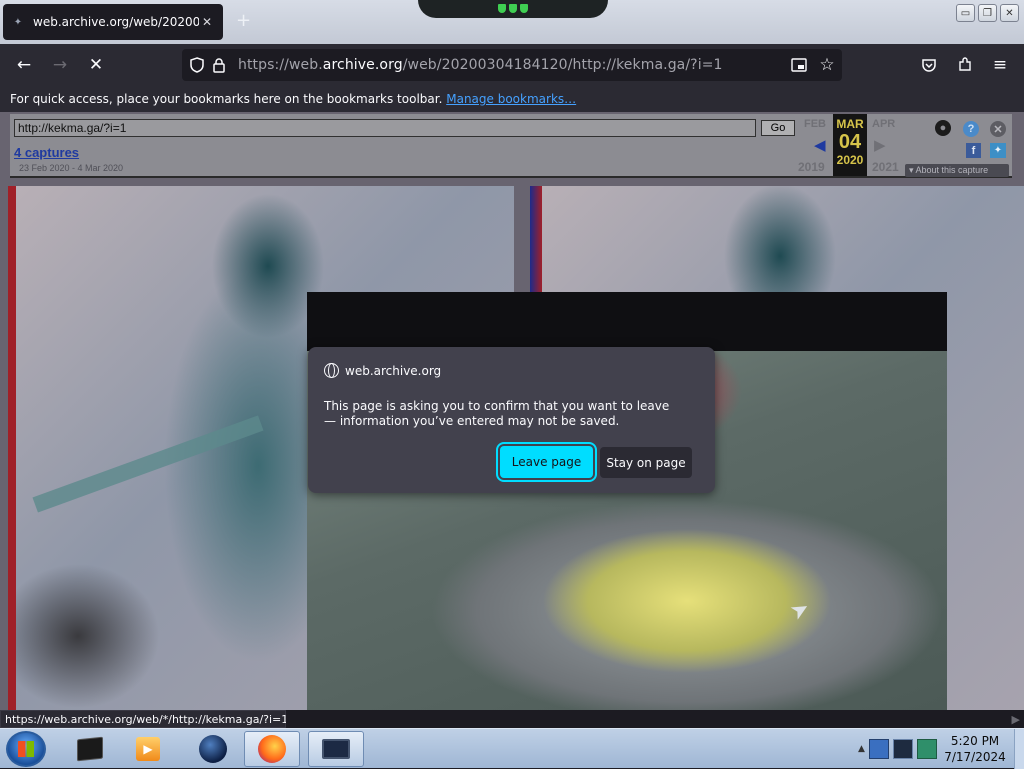  I want to click on next-month-label: APR, so click(884, 124).